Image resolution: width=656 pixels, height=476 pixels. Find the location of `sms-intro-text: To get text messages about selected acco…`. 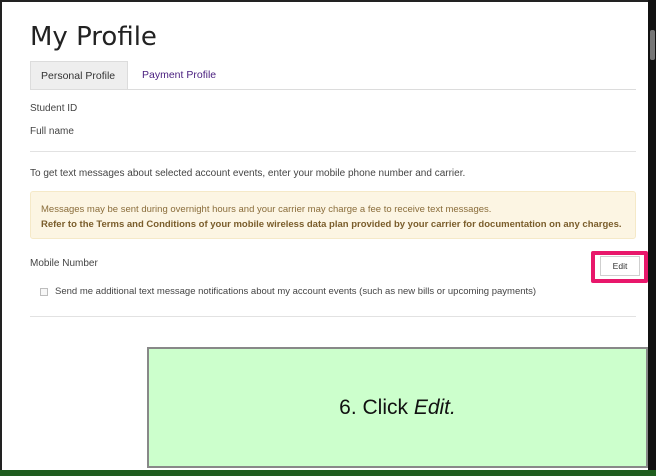

sms-intro-text: To get text messages about selected acco… is located at coordinates (248, 173).